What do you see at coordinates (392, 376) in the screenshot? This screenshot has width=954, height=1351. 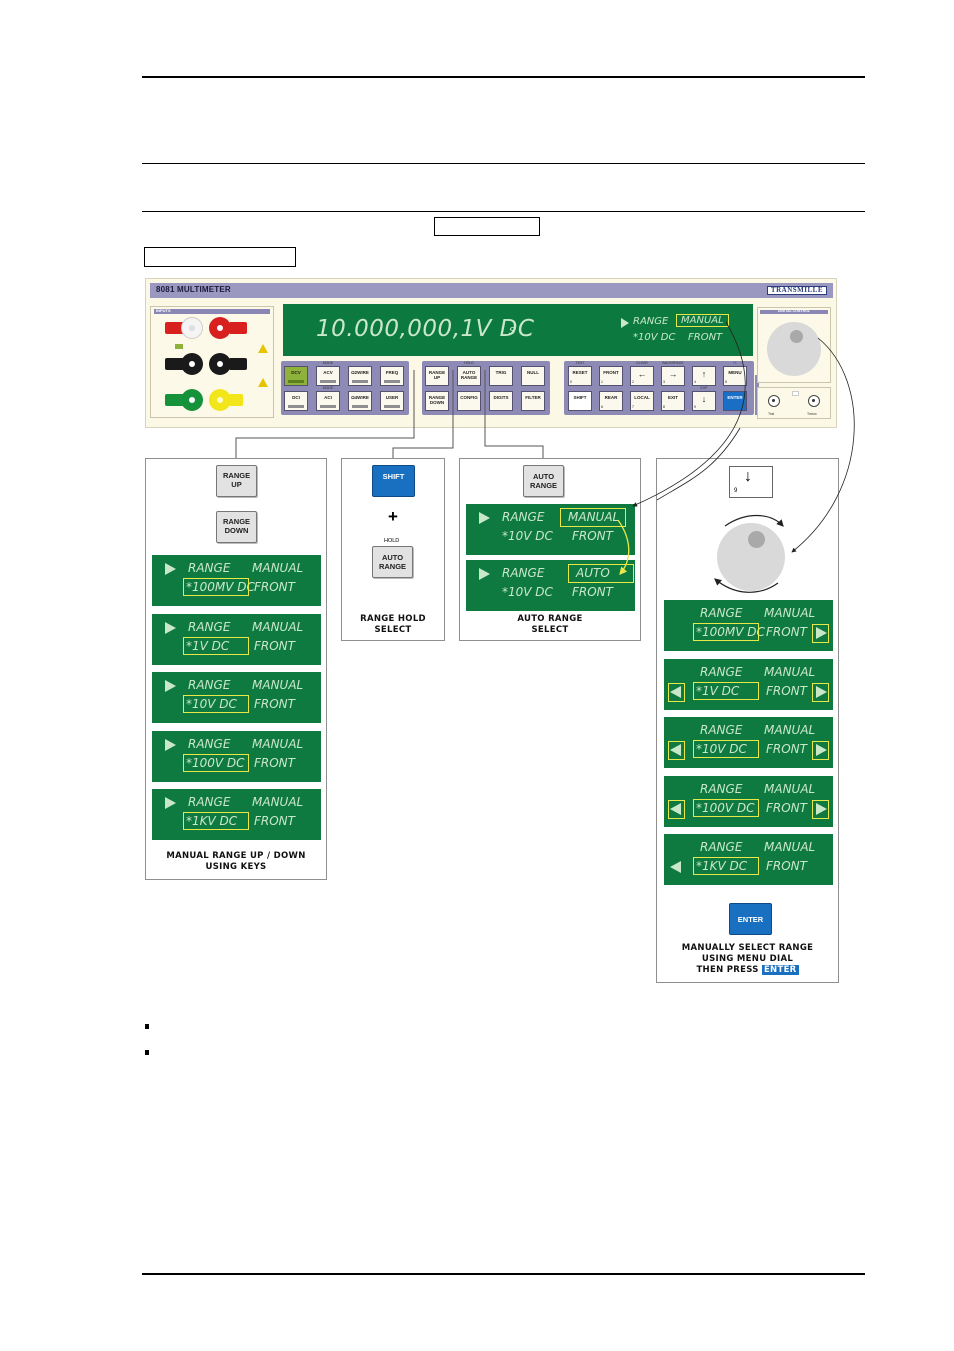 I see `freq-key: FREQ` at bounding box center [392, 376].